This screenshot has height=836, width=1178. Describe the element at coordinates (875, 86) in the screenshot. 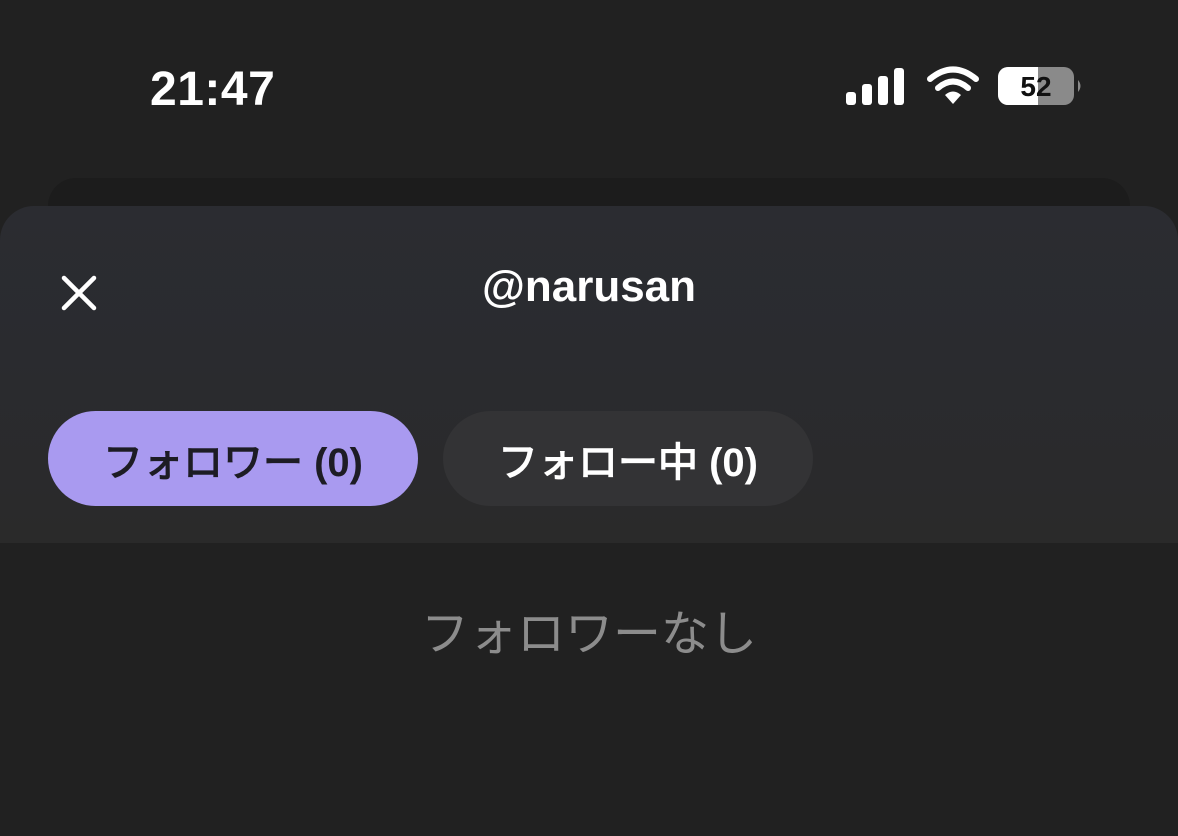

I see `cellular-signal-icon` at that location.